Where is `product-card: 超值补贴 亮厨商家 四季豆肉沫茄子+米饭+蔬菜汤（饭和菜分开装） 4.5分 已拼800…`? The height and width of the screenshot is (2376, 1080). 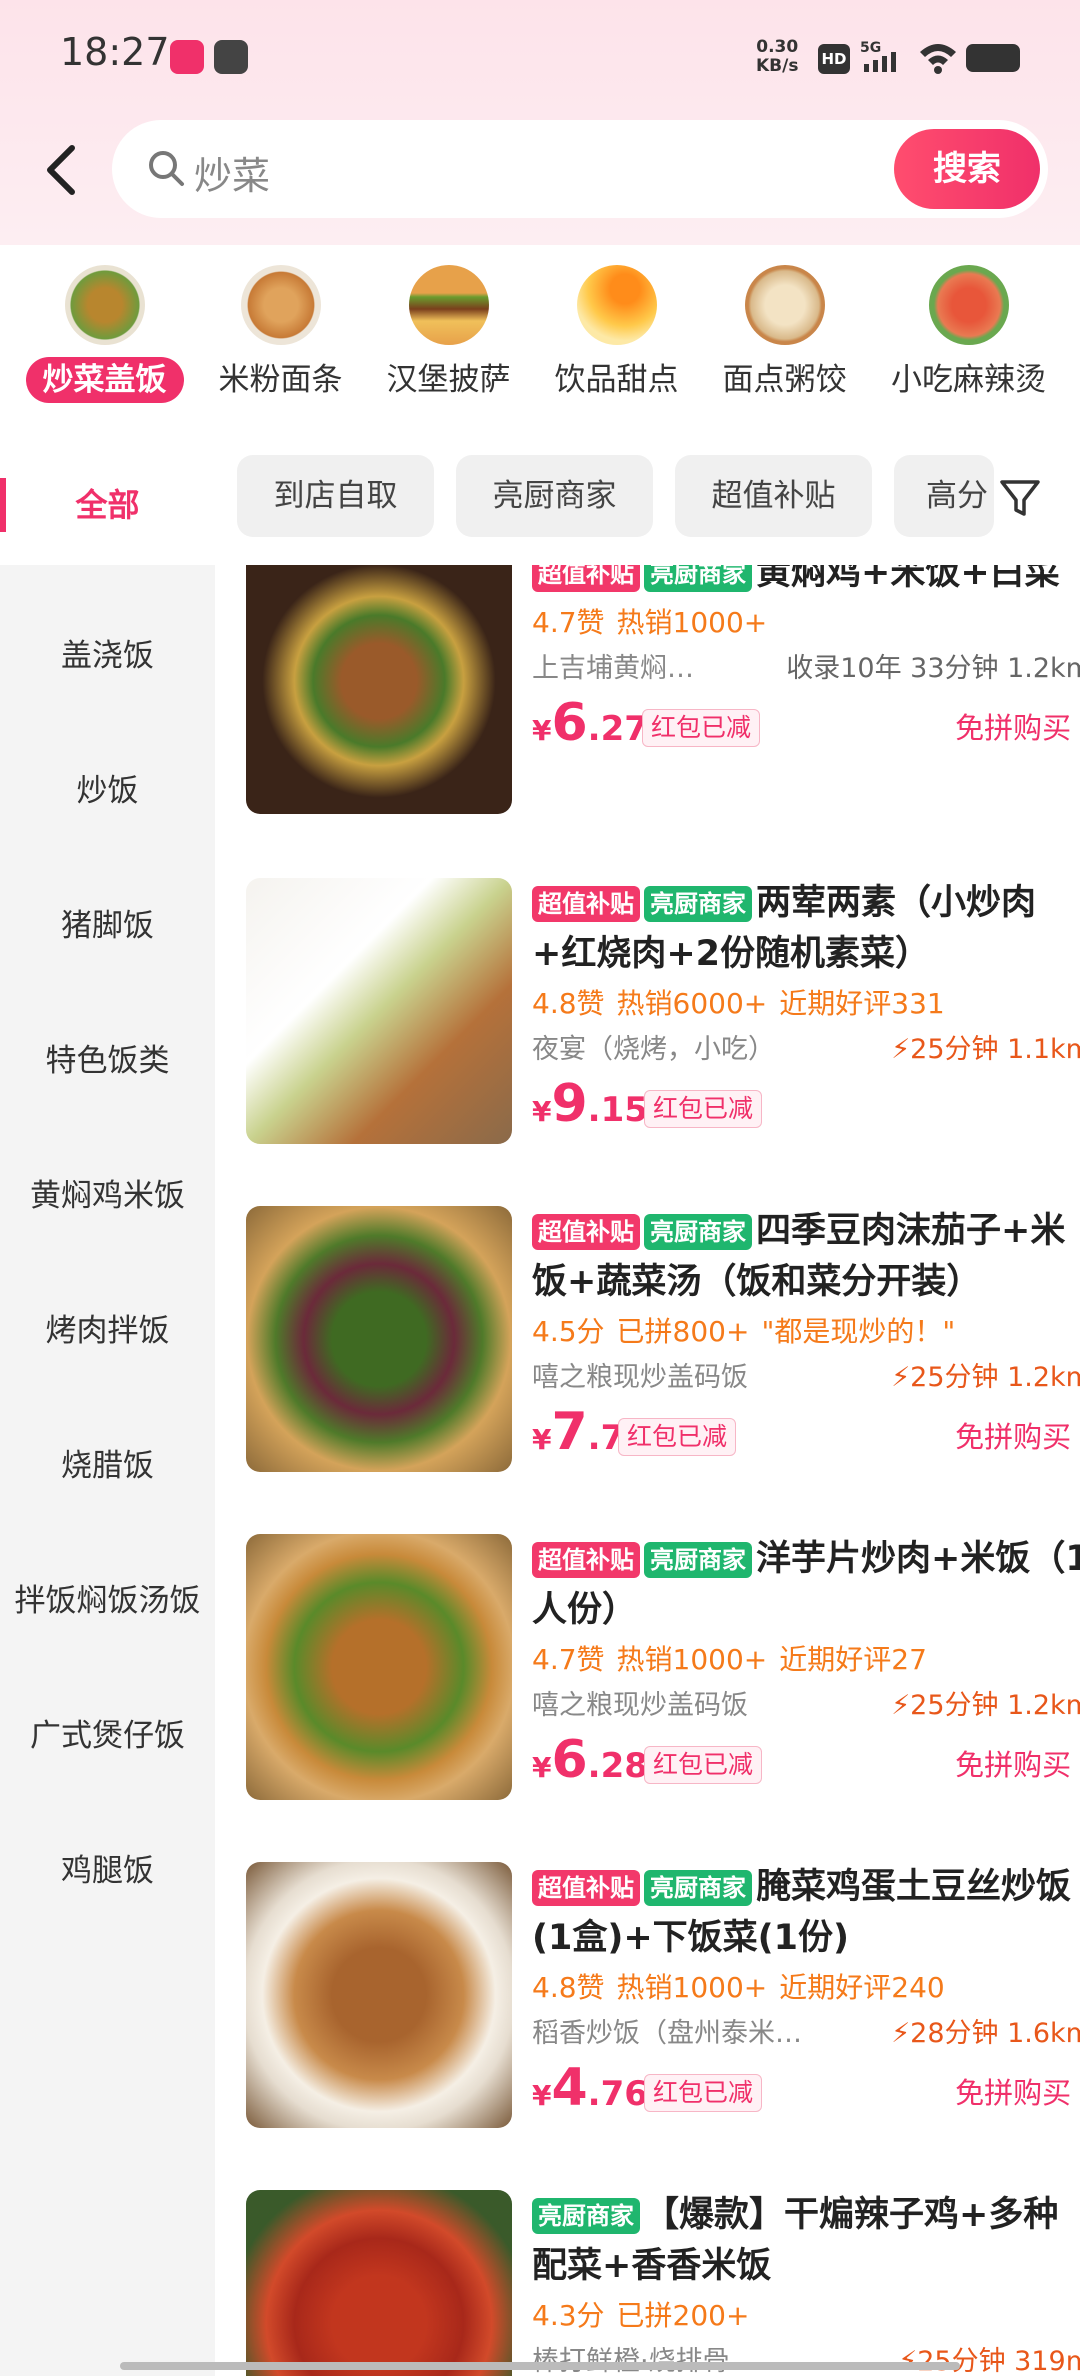 product-card: 超值补贴 亮厨商家 四季豆肉沫茄子+米饭+蔬菜汤（饭和菜分开装） 4.5分 已拼800… is located at coordinates (655, 1346).